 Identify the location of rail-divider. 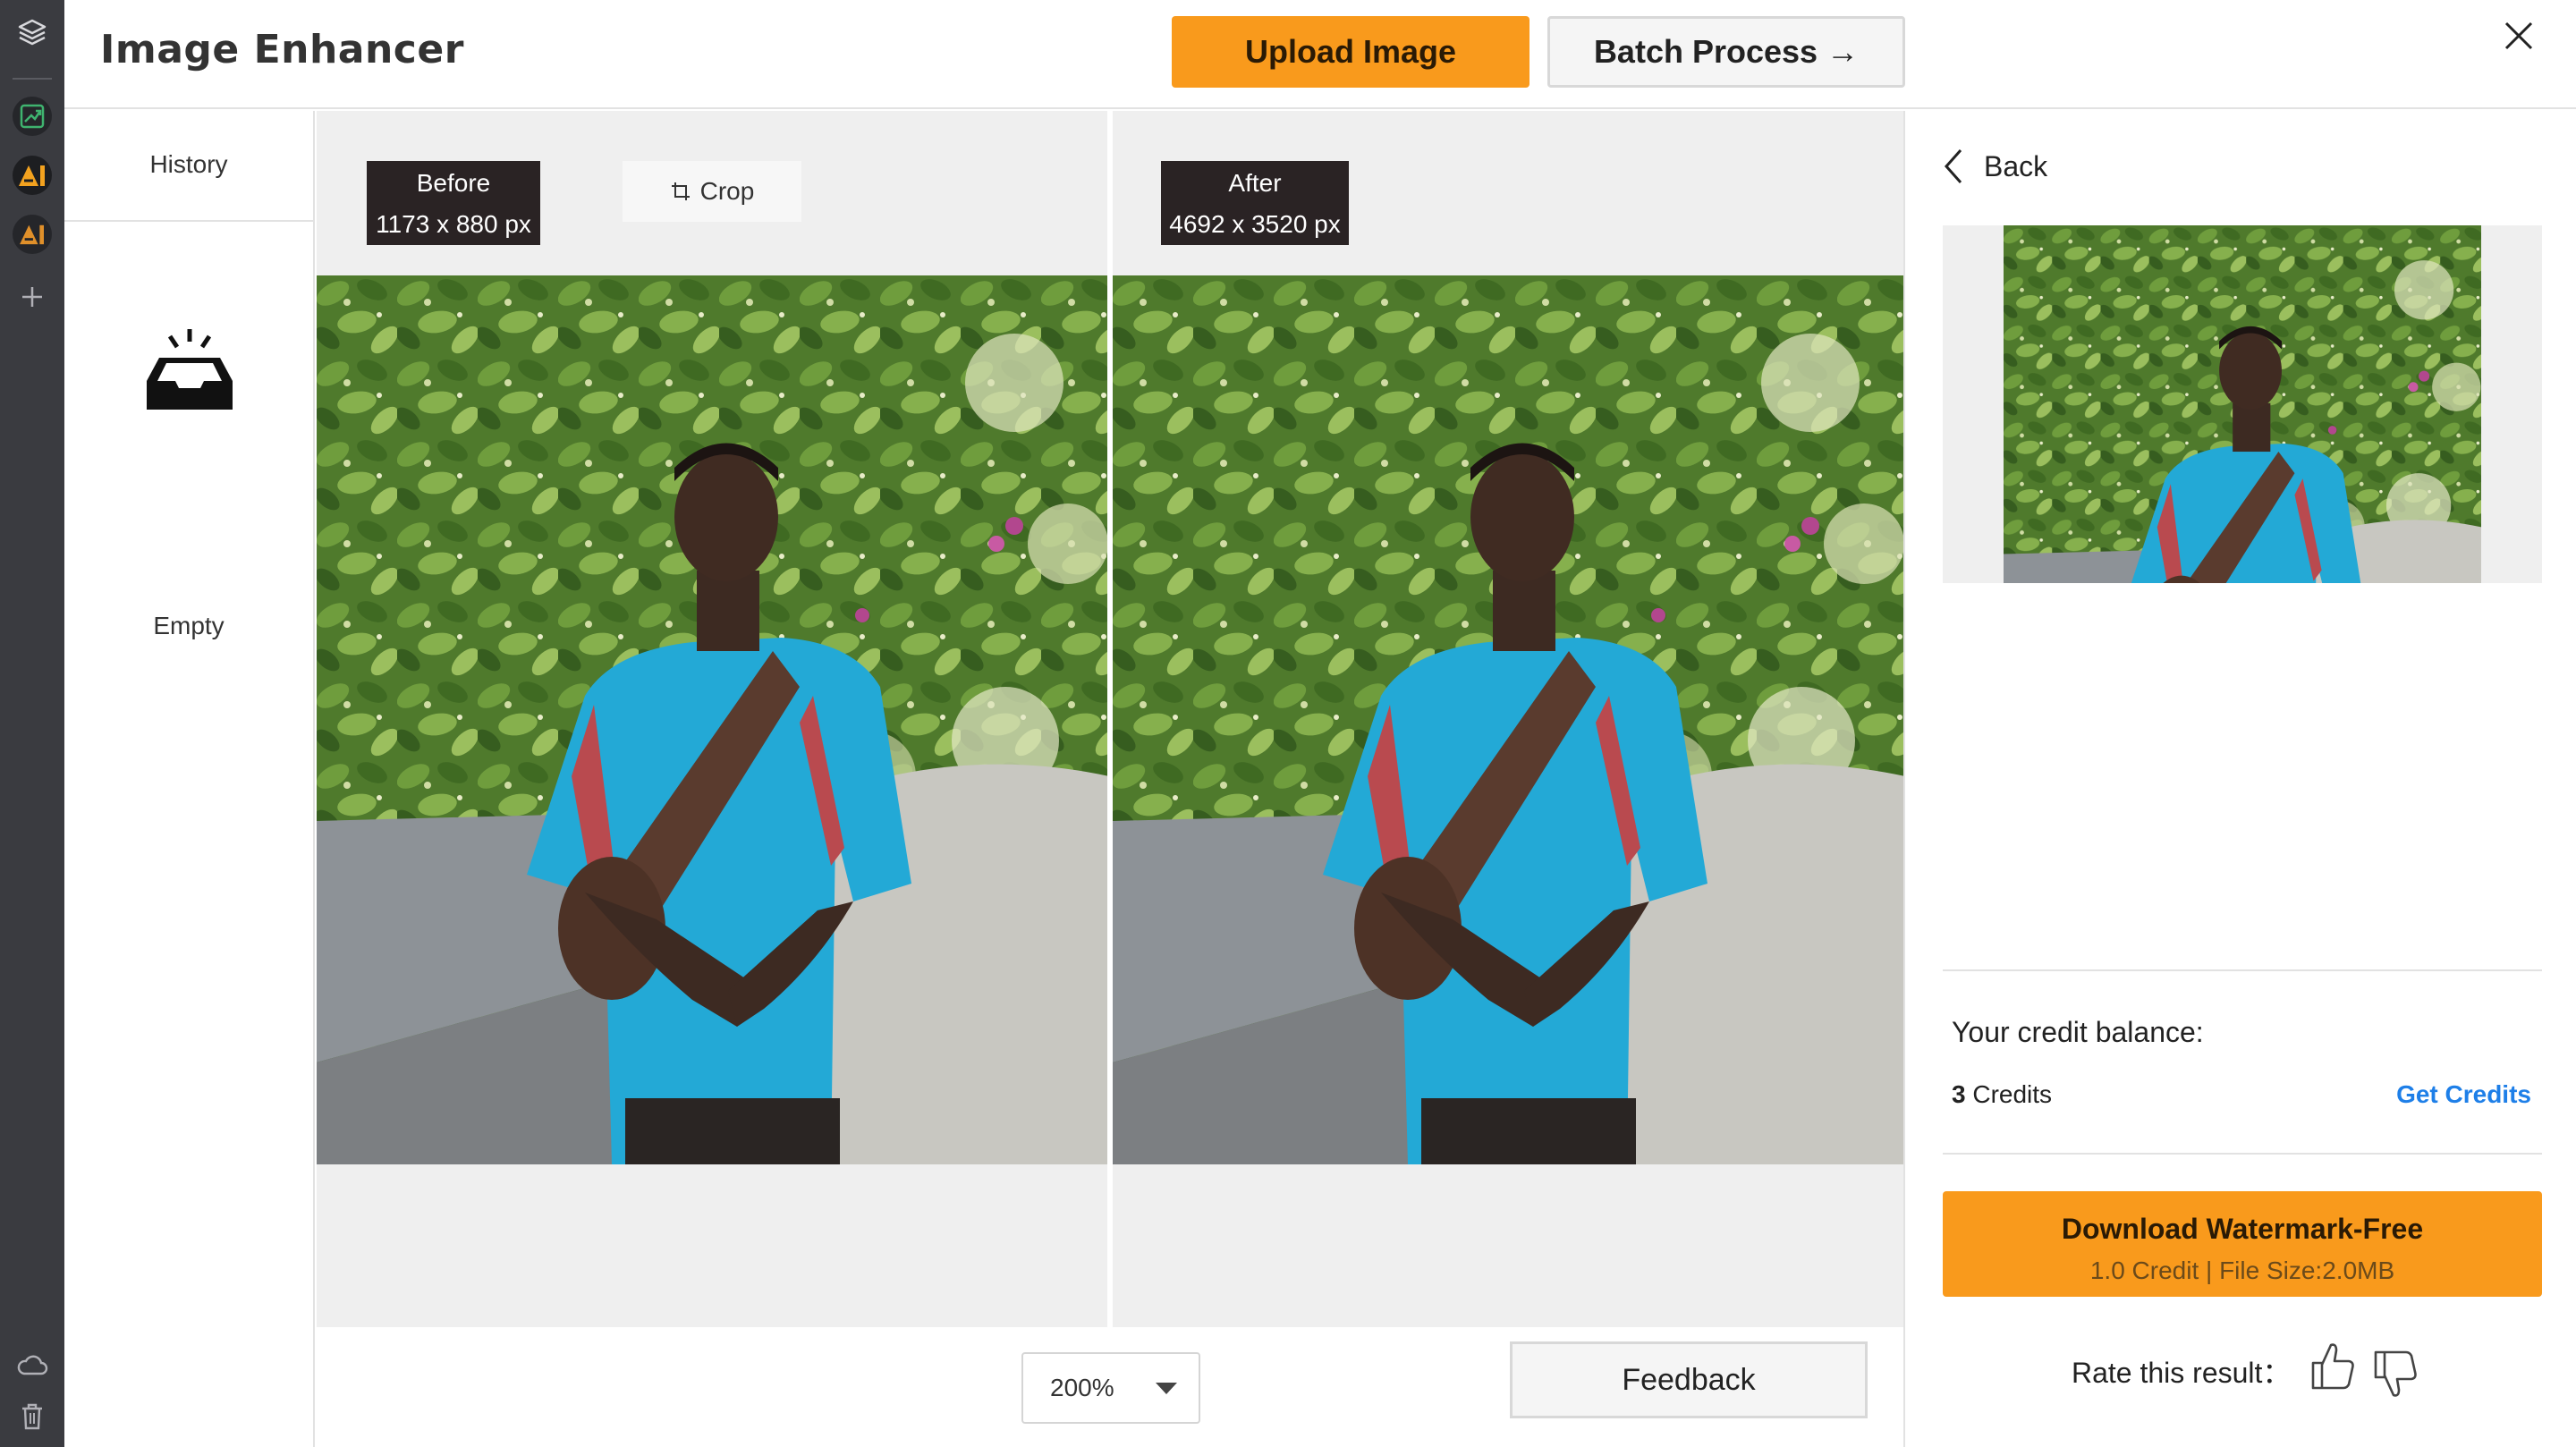
(32, 79).